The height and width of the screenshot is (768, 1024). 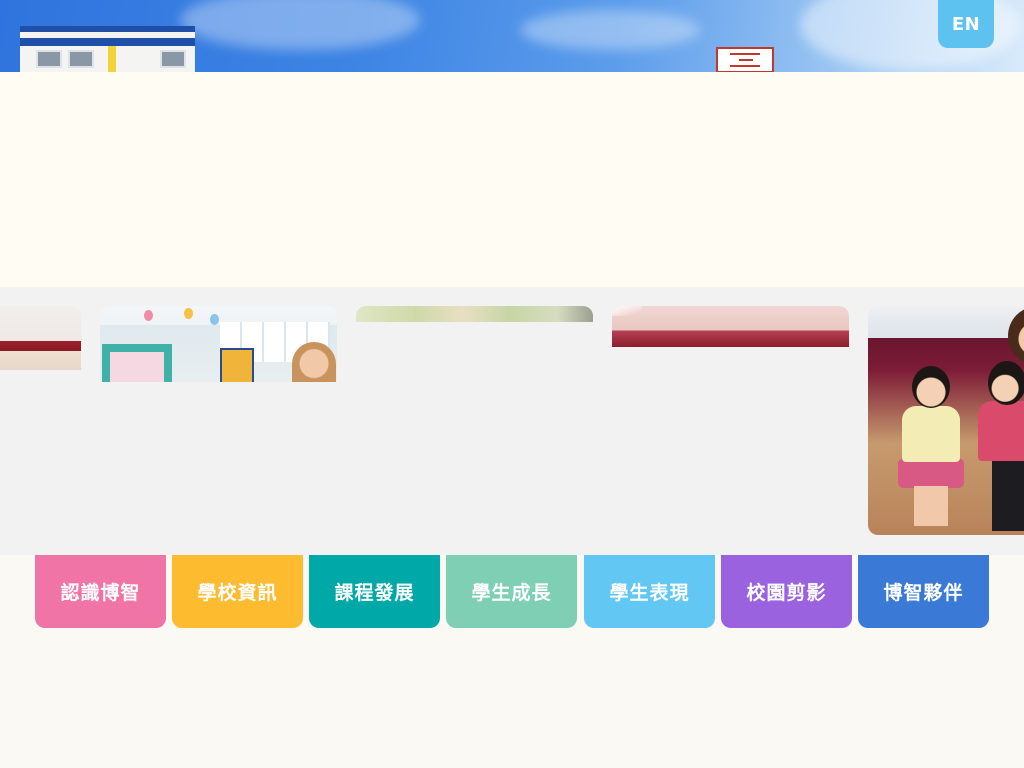 I want to click on nav-tile-curriculum: 課程發展, so click(x=374, y=591).